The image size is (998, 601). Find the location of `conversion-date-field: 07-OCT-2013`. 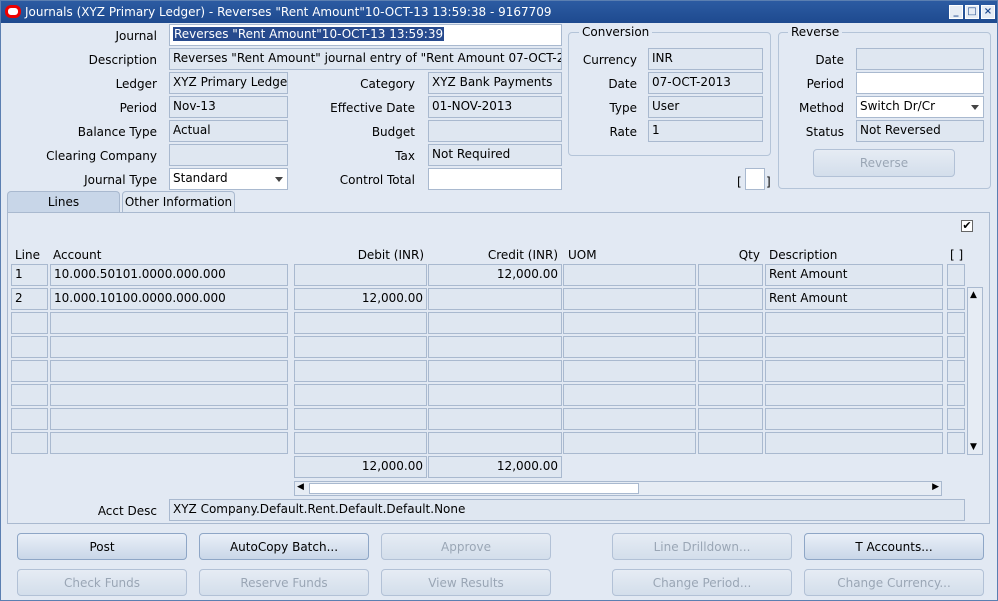

conversion-date-field: 07-OCT-2013 is located at coordinates (705, 83).